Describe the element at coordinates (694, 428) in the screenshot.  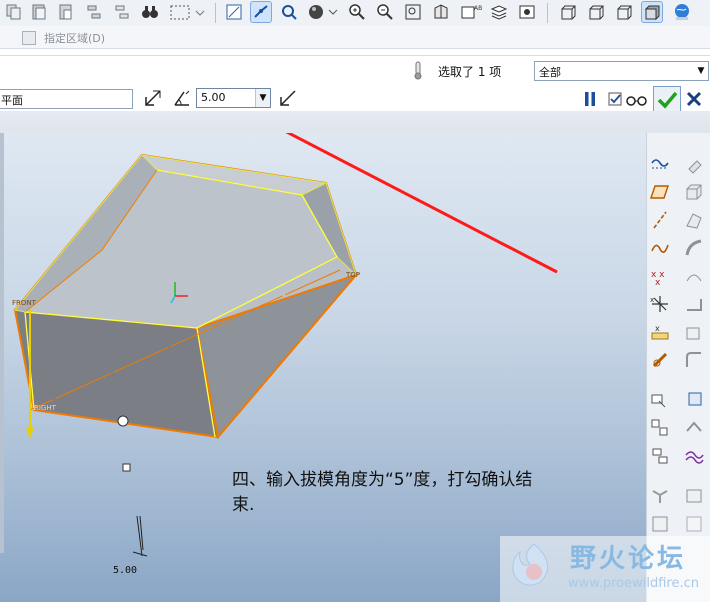
I see `trim-tool-icon` at that location.